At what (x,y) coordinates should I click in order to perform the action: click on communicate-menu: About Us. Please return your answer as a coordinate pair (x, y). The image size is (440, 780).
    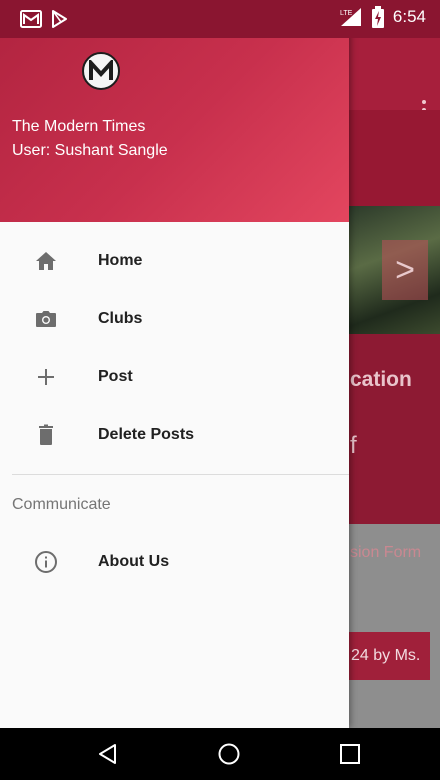
    Looking at the image, I should click on (174, 562).